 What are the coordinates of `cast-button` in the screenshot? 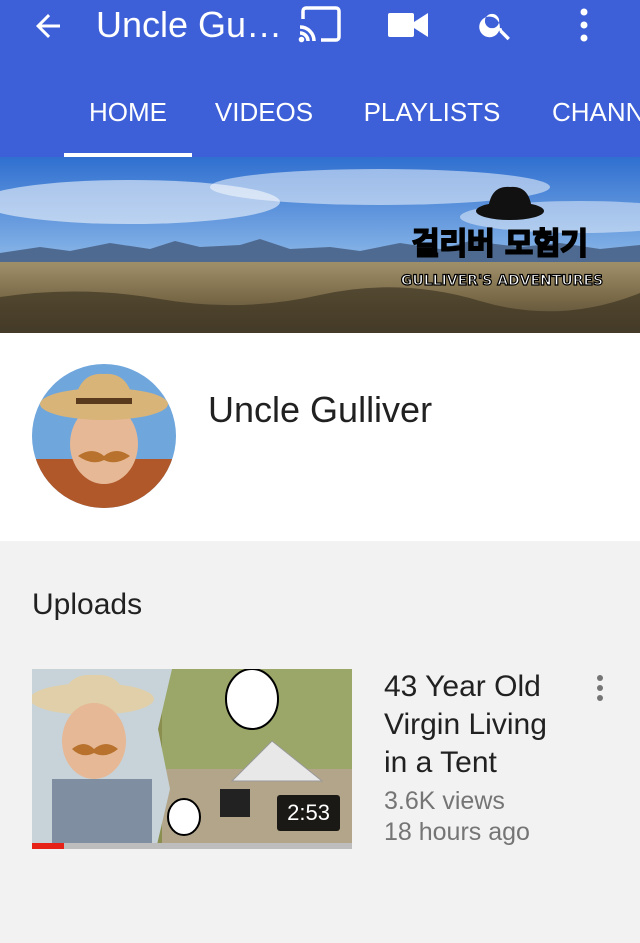 It's located at (320, 25).